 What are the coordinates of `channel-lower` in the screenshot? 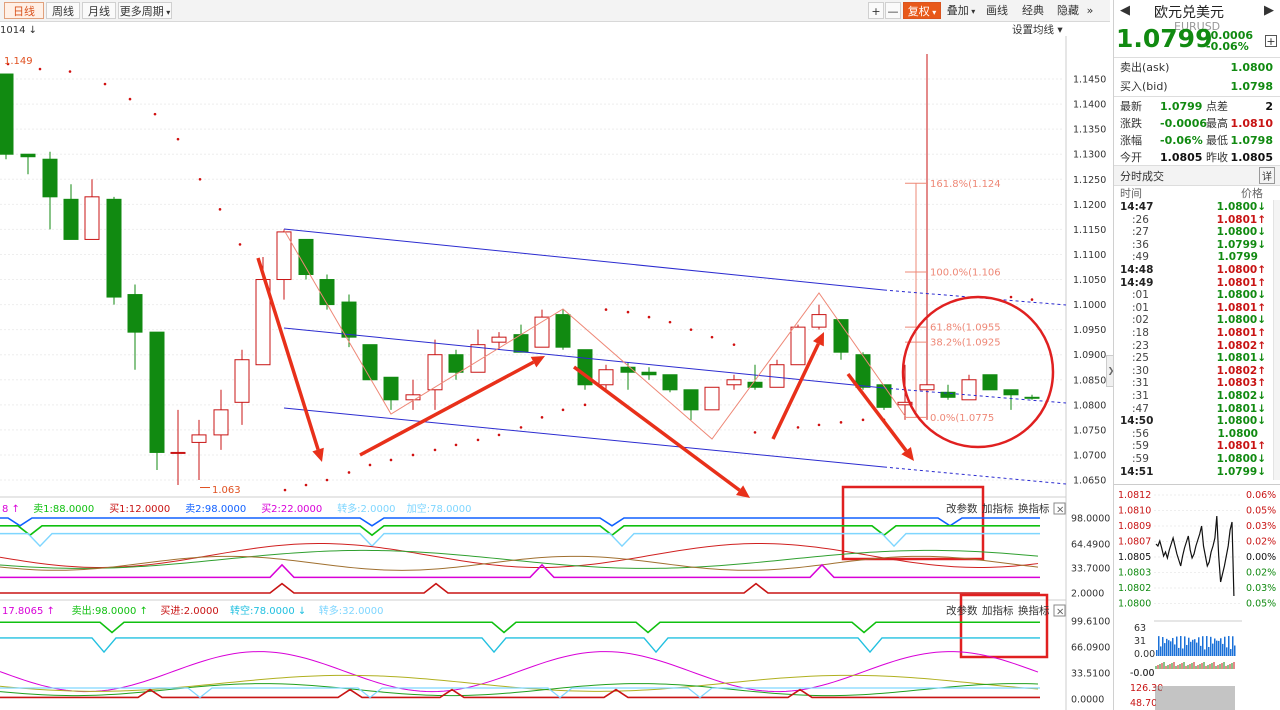 It's located at (584, 437).